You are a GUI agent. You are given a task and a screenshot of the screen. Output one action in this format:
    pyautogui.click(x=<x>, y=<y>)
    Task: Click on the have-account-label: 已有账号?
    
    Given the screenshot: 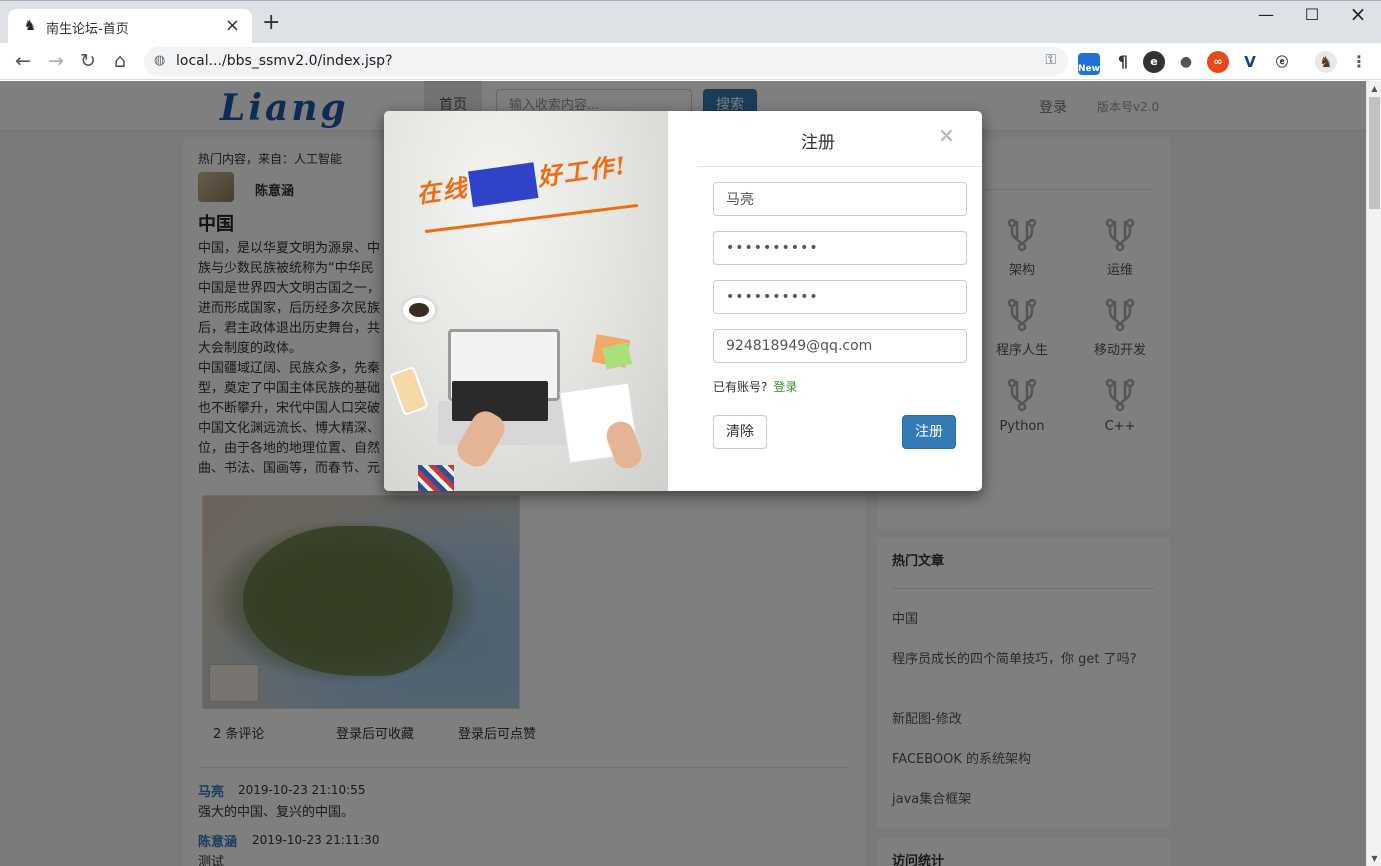 What is the action you would take?
    pyautogui.click(x=740, y=387)
    